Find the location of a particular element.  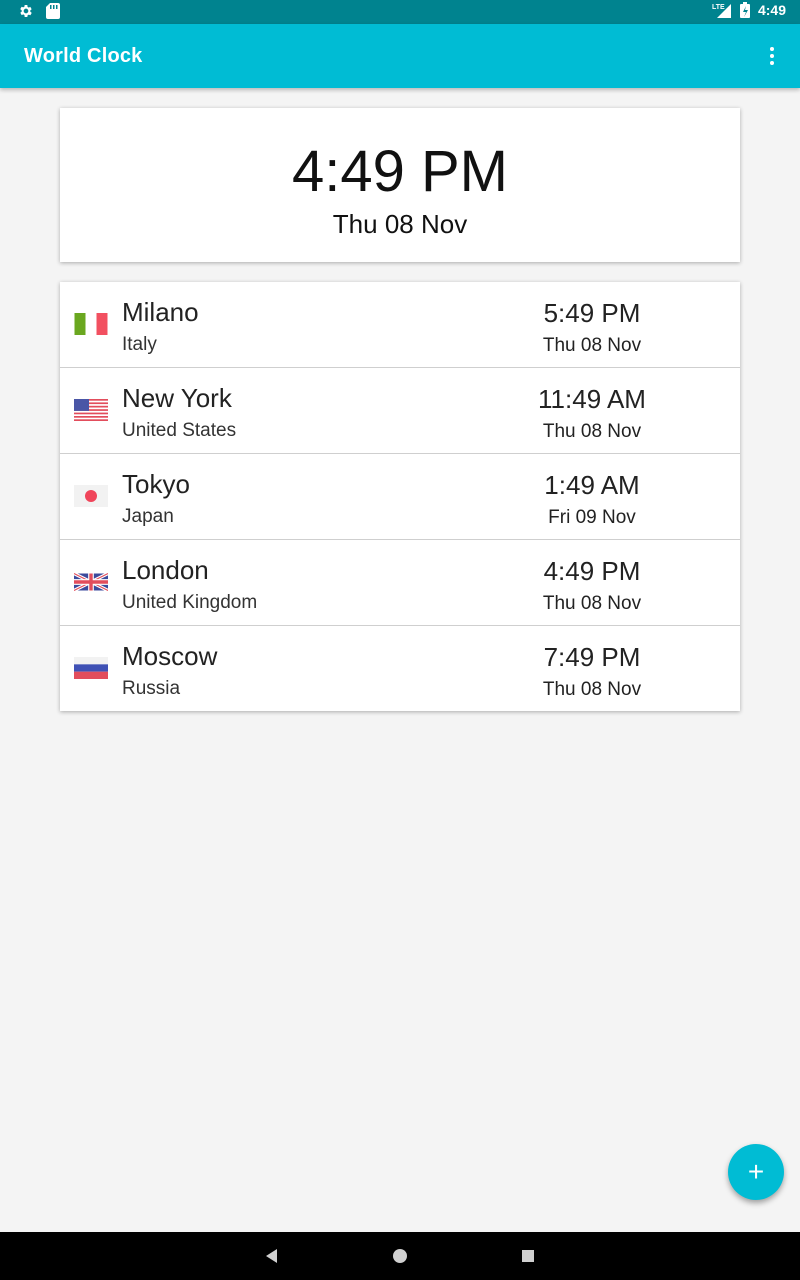

country-name: United States is located at coordinates (179, 430).